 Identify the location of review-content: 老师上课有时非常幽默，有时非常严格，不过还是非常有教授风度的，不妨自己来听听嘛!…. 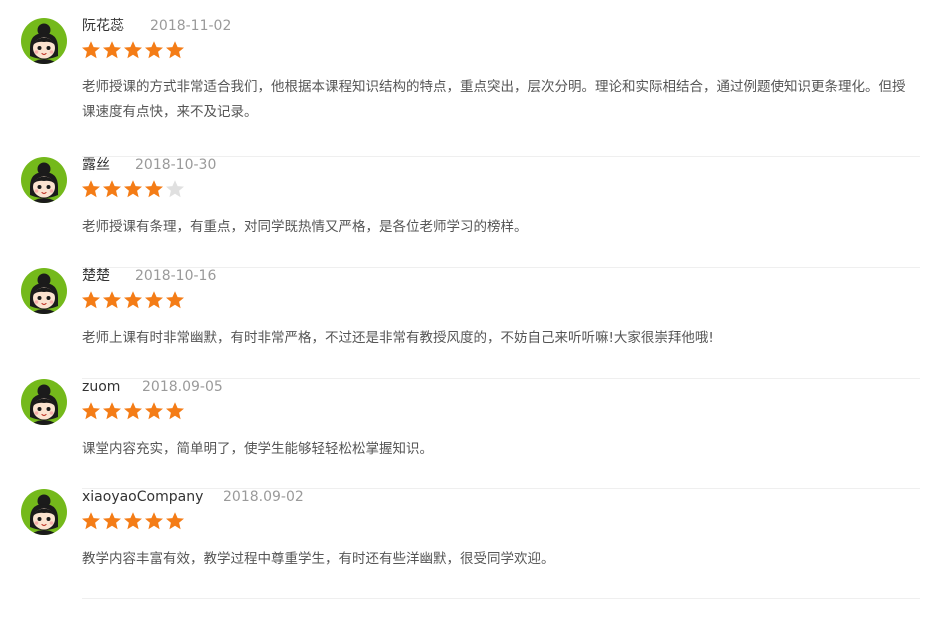
(398, 338).